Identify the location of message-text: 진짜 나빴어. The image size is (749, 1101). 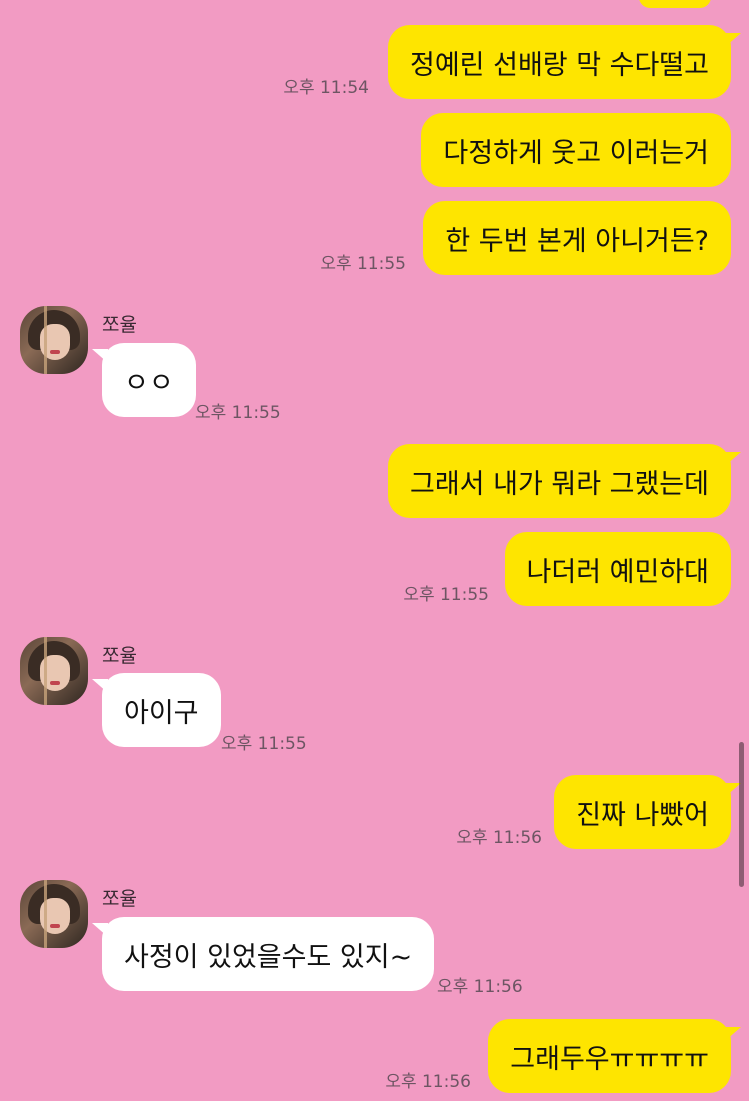
(642, 815).